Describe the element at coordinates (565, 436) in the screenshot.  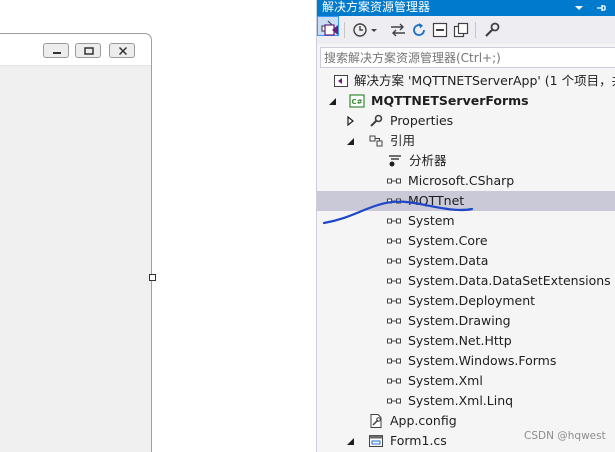
I see `watermark: CSDN @hqwest` at that location.